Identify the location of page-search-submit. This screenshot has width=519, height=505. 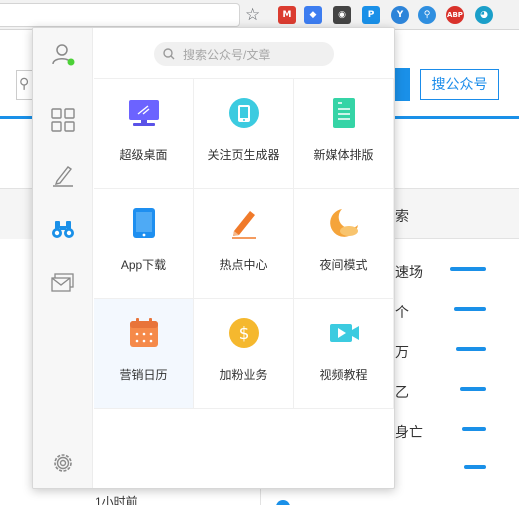
(402, 84).